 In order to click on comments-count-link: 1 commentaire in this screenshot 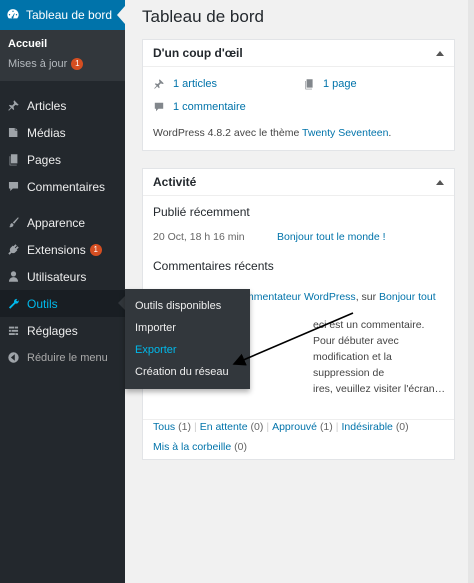, I will do `click(199, 107)`.